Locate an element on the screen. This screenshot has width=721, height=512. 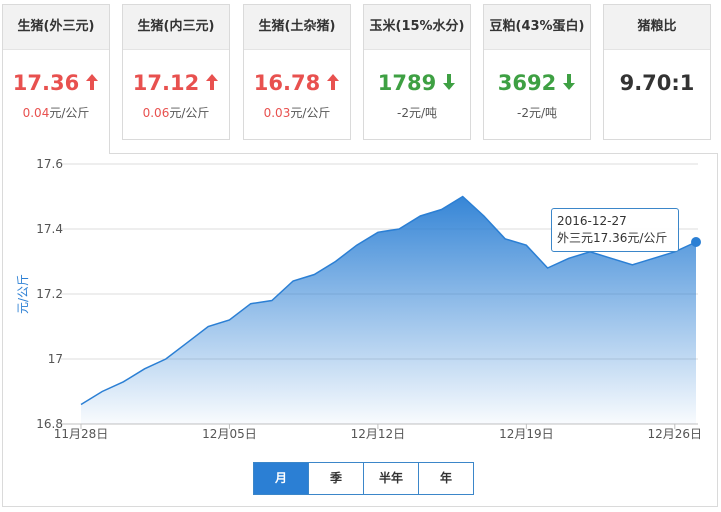
chart-tooltip: 2016-12-27 外三元17.36元/公斤 is located at coordinates (615, 230).